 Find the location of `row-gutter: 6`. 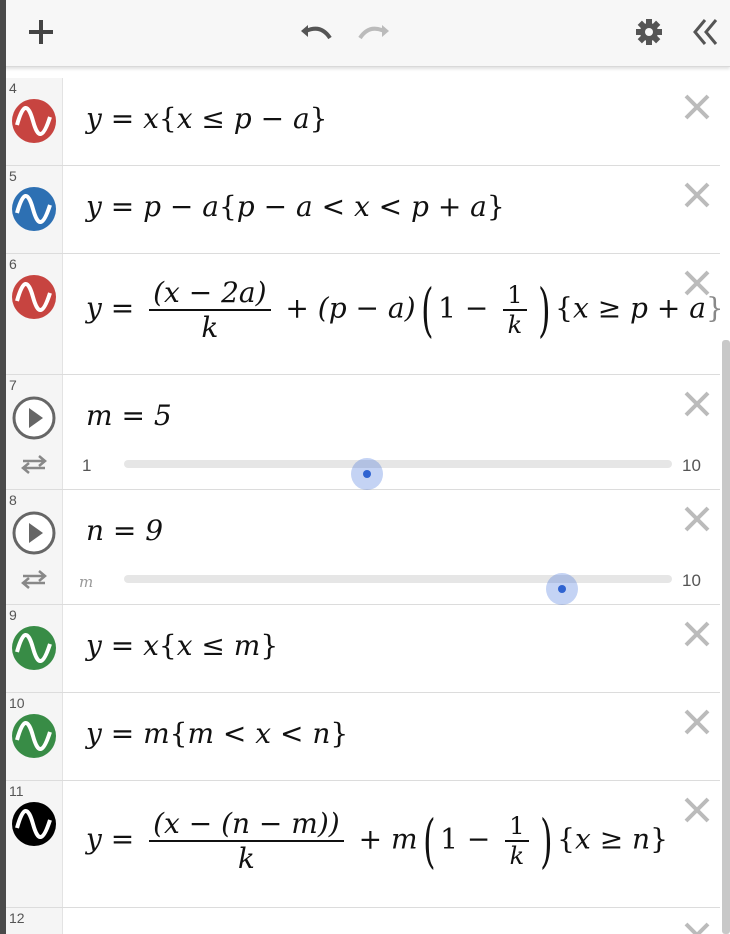

row-gutter: 6 is located at coordinates (34, 314).